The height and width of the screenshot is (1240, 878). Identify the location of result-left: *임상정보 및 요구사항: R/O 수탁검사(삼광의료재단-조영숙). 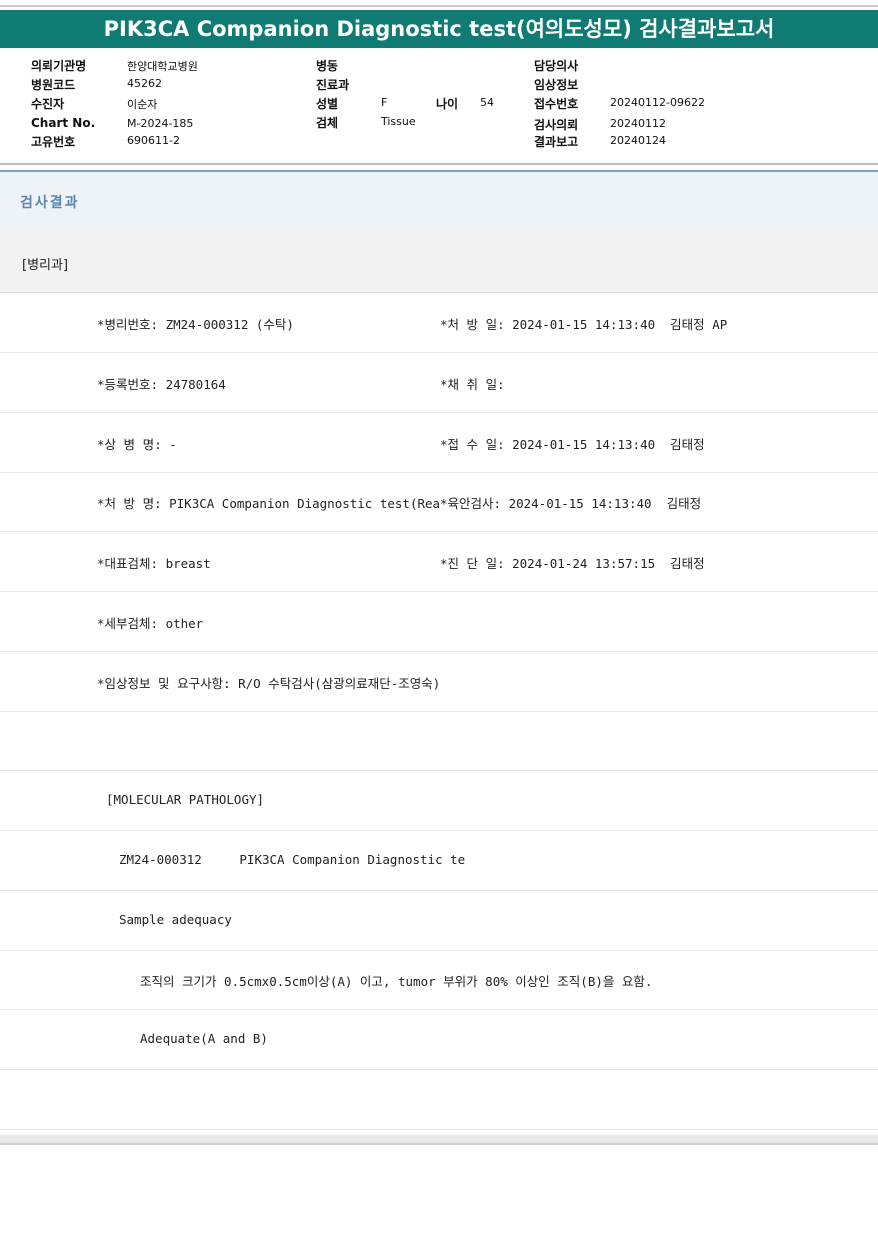
(269, 683).